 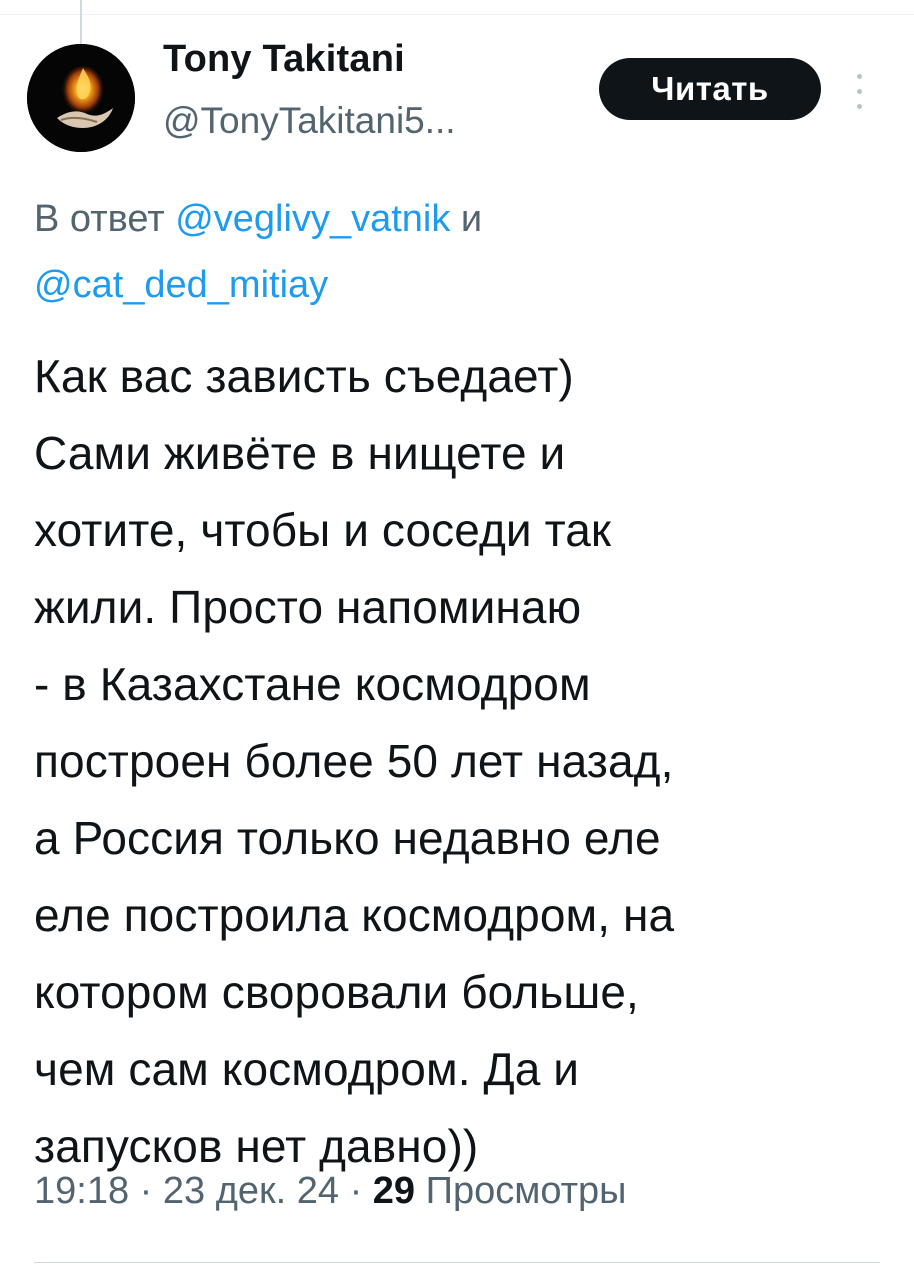 I want to click on top-divider, so click(x=457, y=14).